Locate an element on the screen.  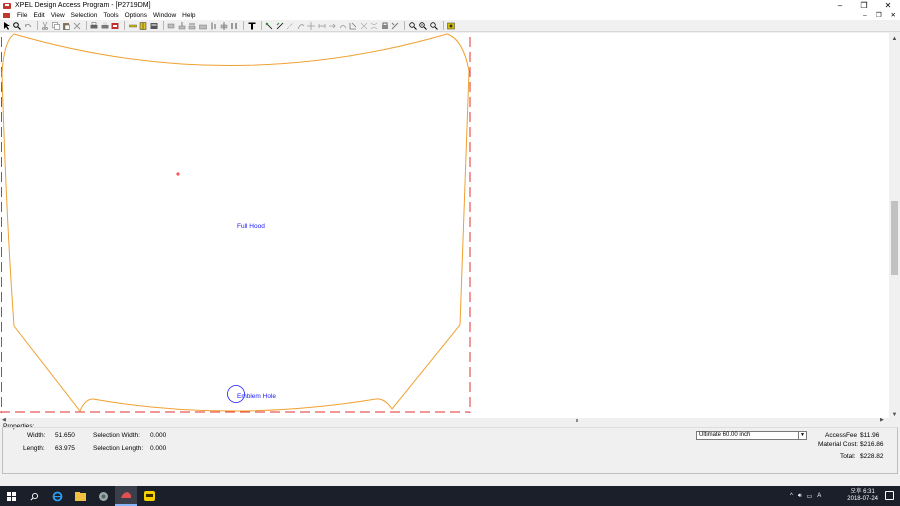
clock: 오후 6:31 2018-07-24 is located at coordinates (862, 496).